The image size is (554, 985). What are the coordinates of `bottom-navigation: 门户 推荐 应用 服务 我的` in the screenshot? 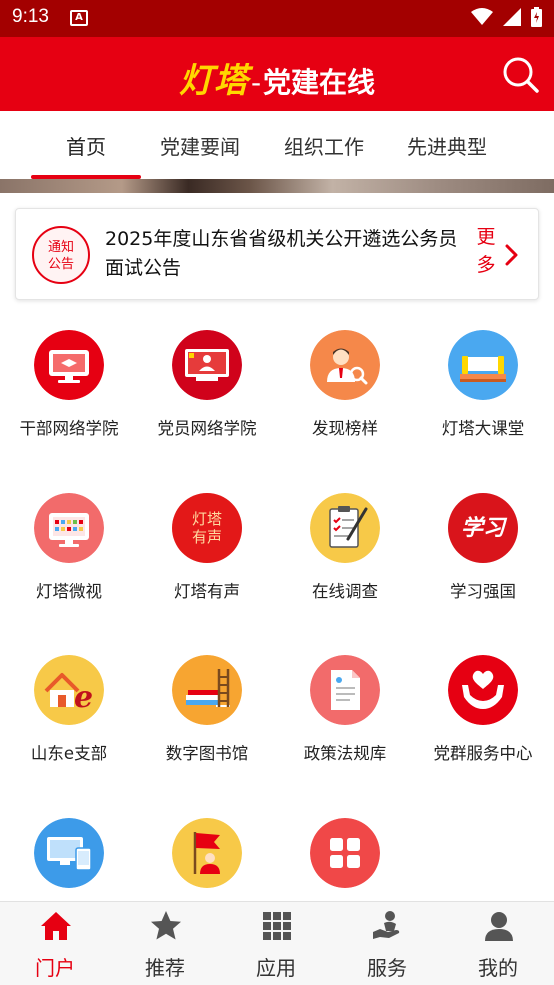 It's located at (277, 943).